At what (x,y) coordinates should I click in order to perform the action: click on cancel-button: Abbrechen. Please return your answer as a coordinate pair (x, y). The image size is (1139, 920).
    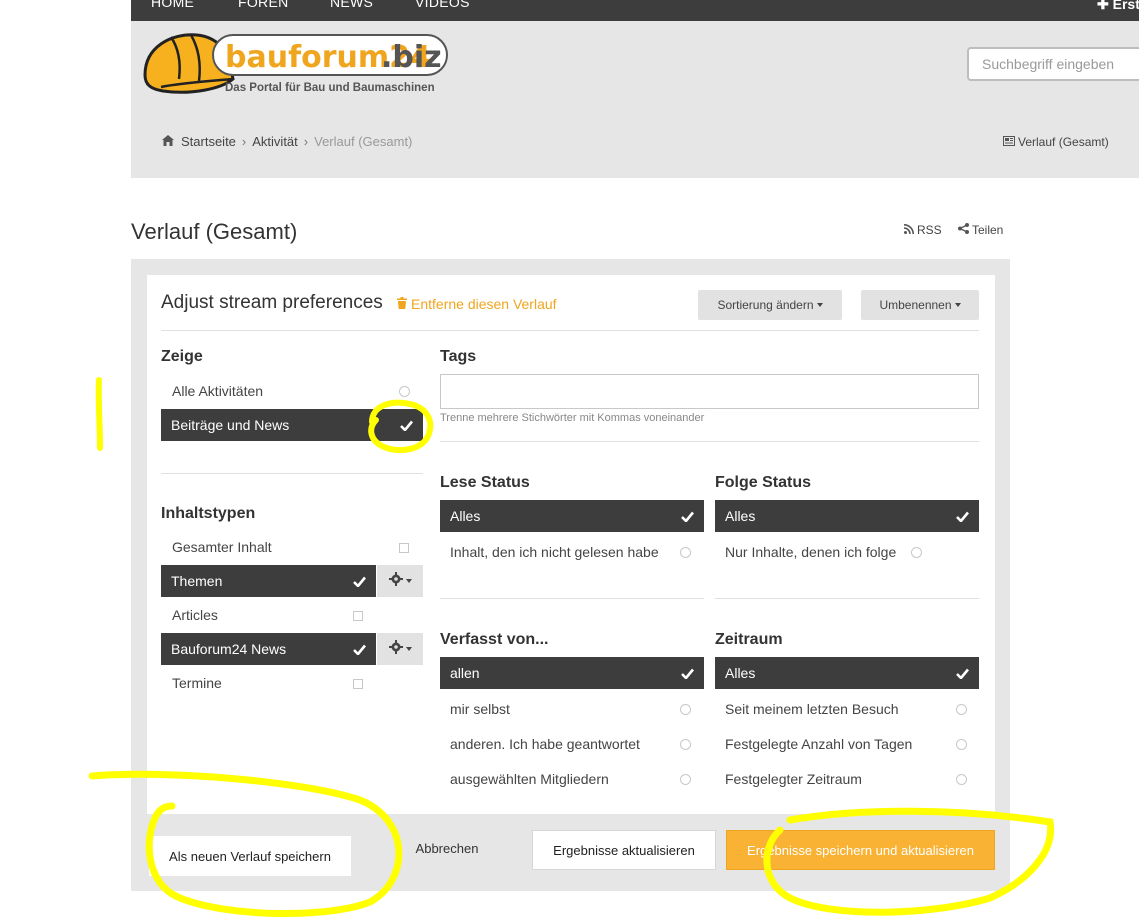
    Looking at the image, I should click on (447, 848).